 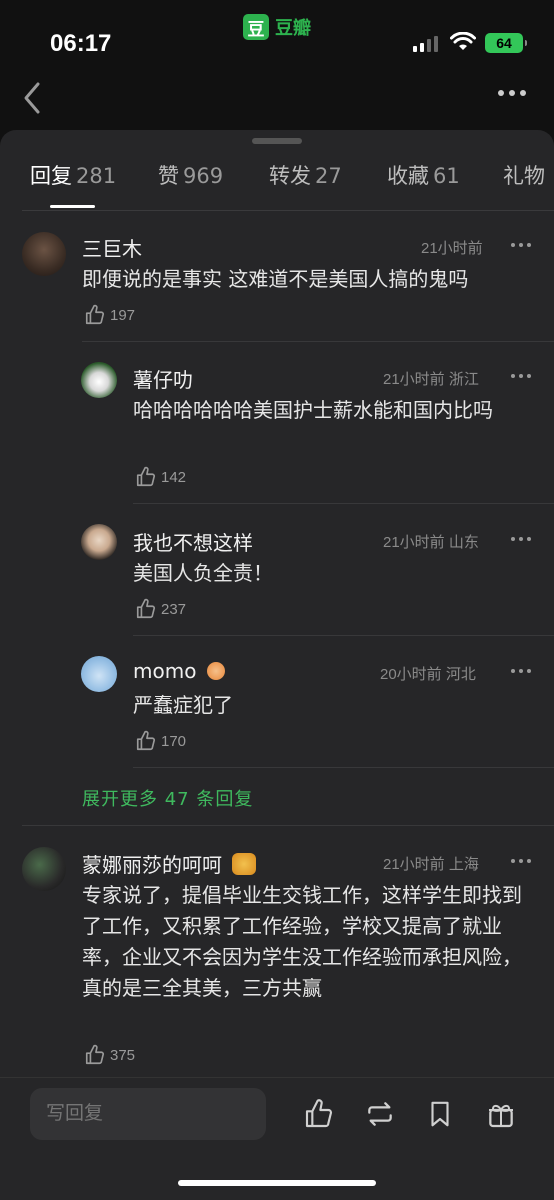 What do you see at coordinates (293, 28) in the screenshot?
I see `app-name: 豆瓣` at bounding box center [293, 28].